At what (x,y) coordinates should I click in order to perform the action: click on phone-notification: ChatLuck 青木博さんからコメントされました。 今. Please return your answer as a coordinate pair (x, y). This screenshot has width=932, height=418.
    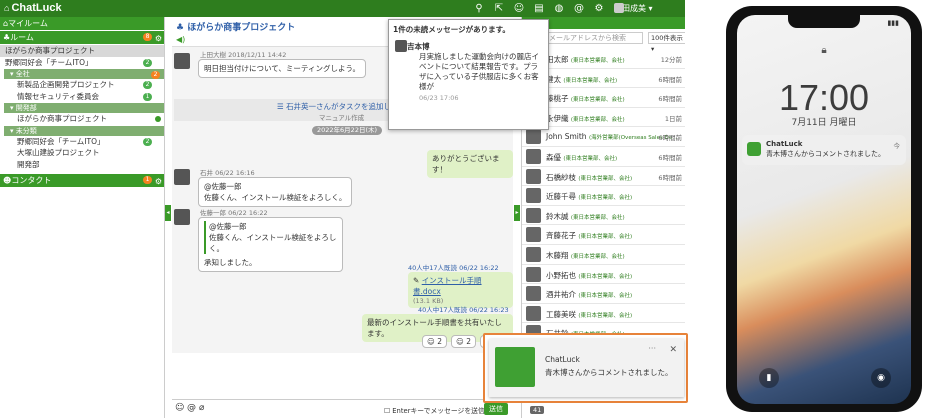
    Looking at the image, I should click on (824, 150).